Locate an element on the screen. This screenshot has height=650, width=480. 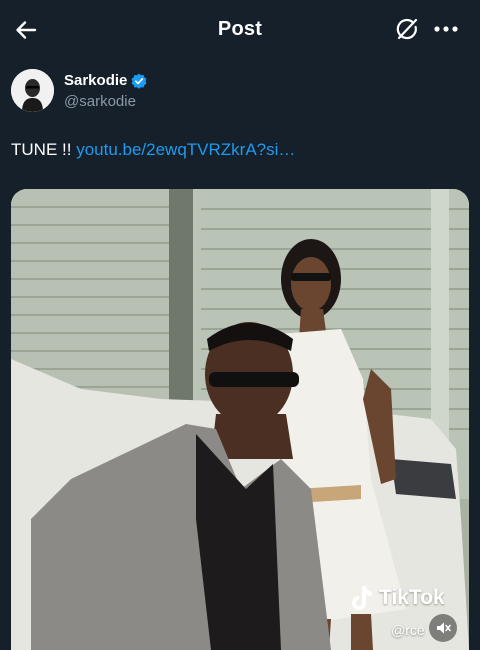
grok-icon is located at coordinates (407, 29).